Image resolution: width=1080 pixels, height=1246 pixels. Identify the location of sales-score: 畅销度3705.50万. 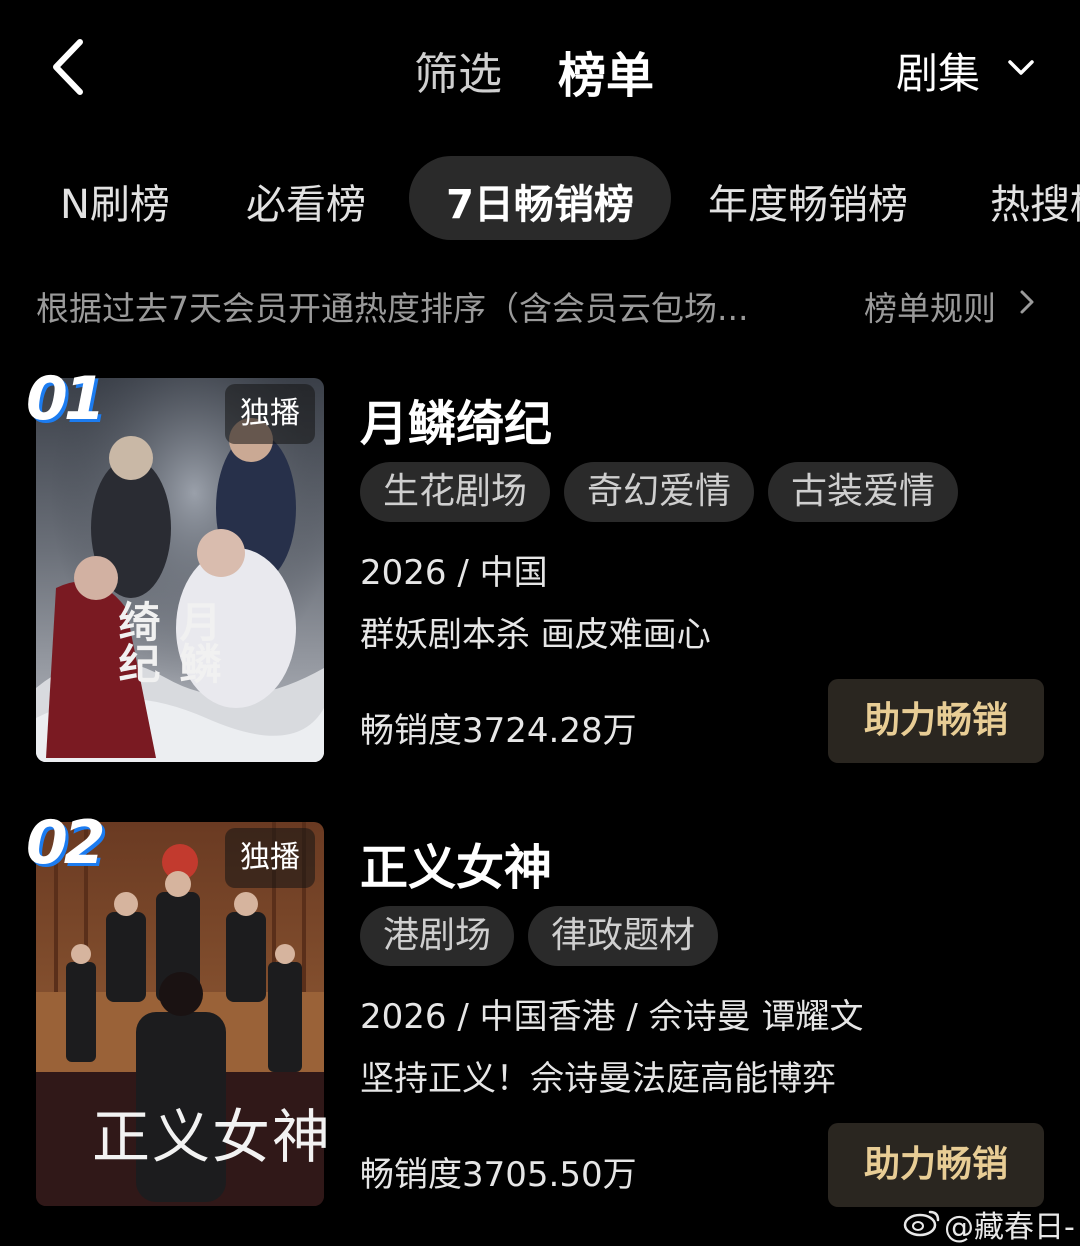
(498, 1175).